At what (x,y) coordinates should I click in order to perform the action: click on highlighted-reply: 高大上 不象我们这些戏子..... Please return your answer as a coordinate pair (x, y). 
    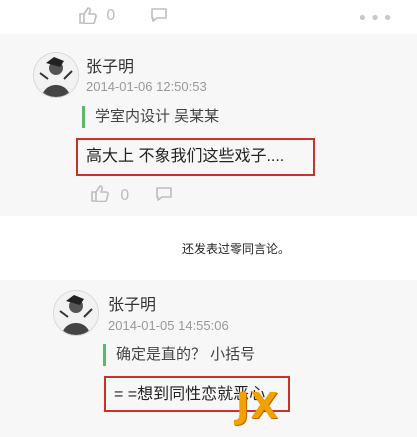
    Looking at the image, I should click on (195, 157).